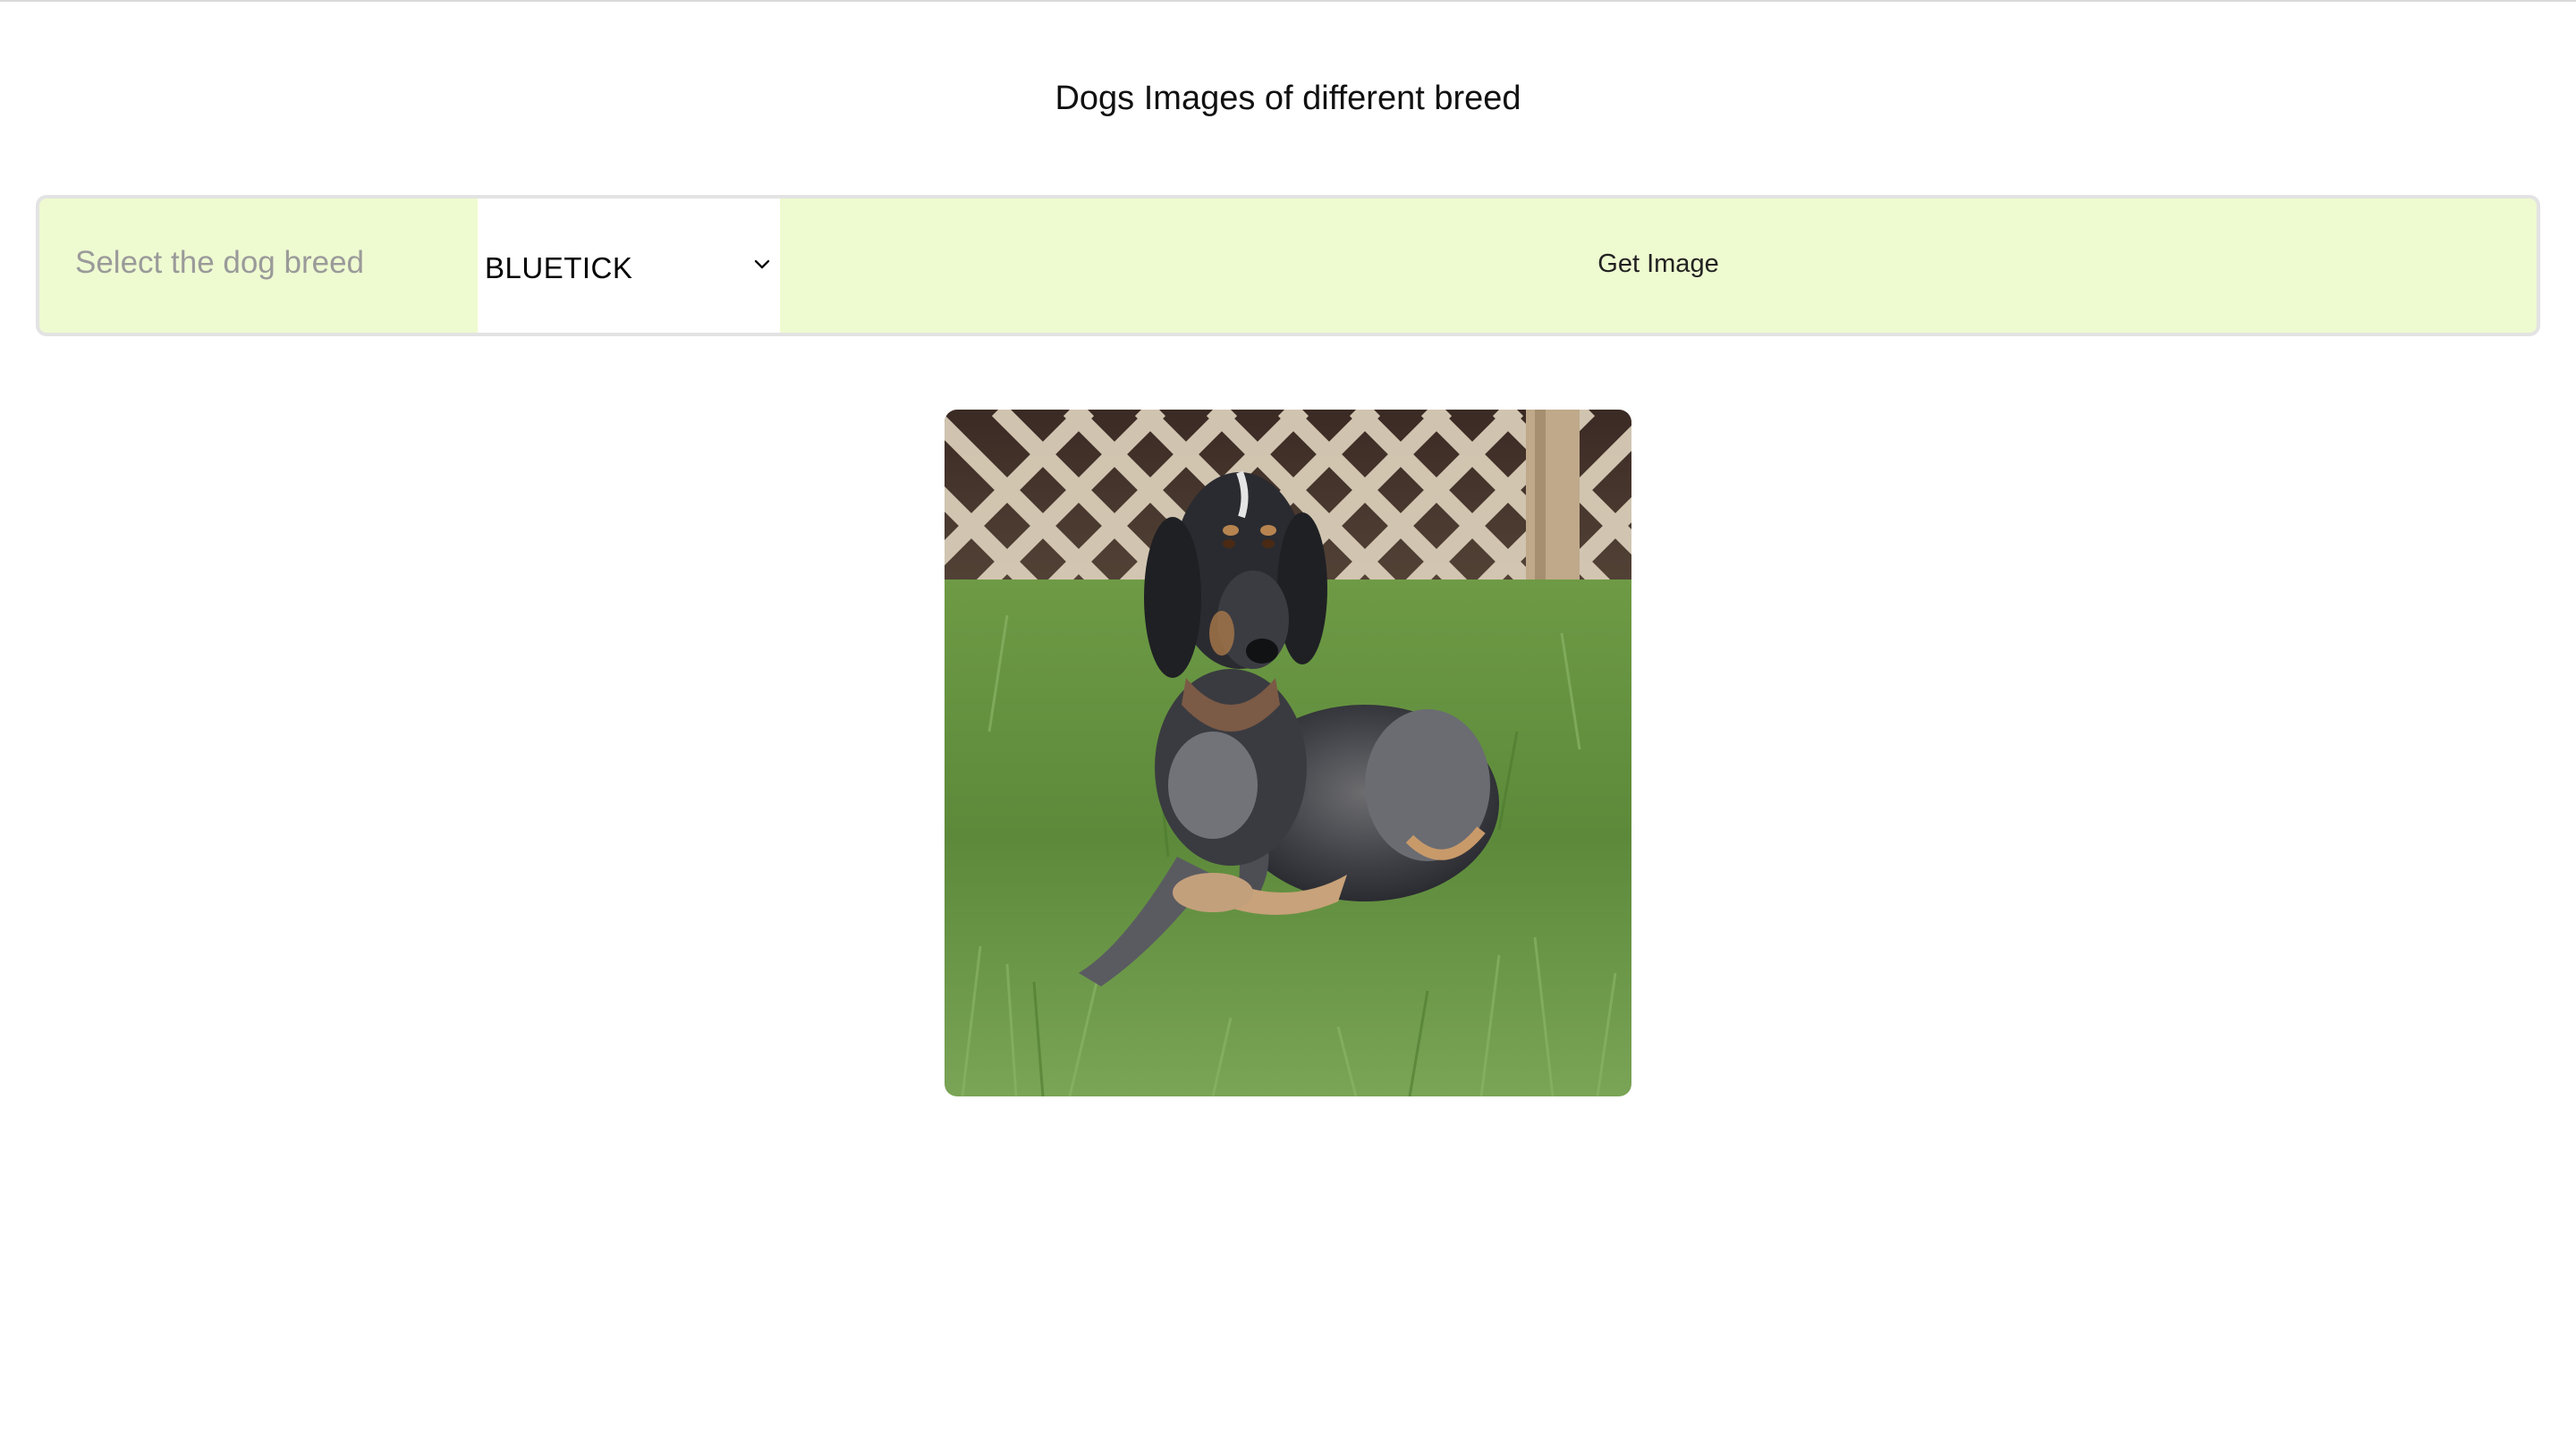 The image size is (2576, 1447). I want to click on get-image-button: Get Image, so click(1658, 266).